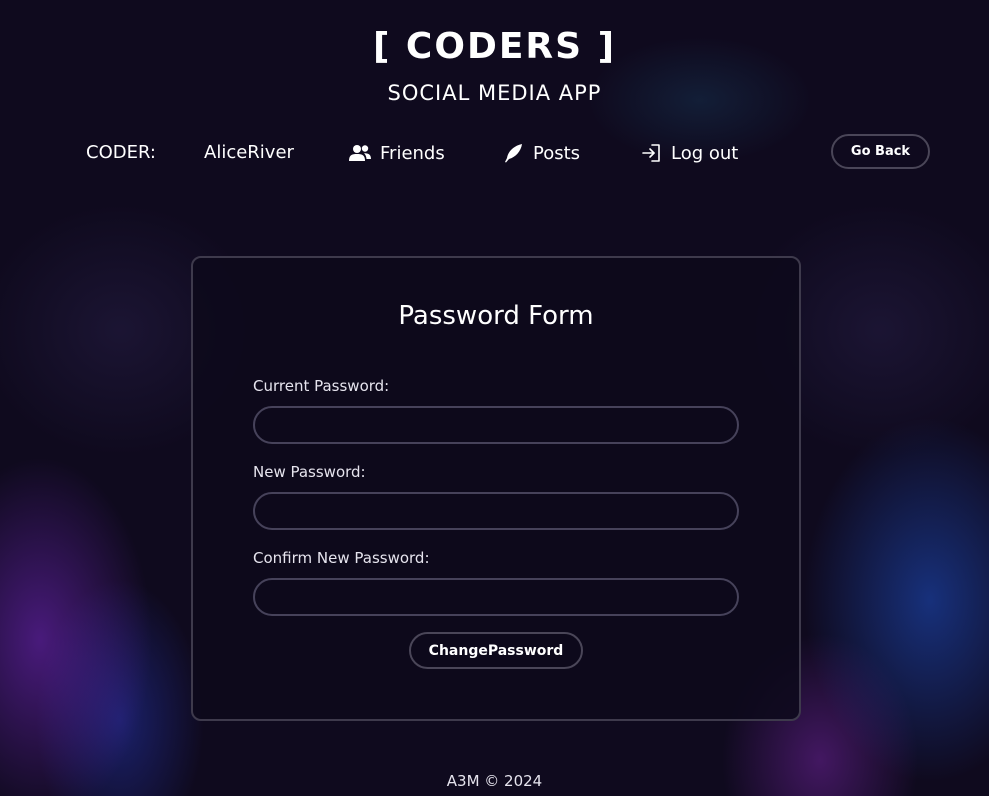 The image size is (989, 796). What do you see at coordinates (496, 425) in the screenshot?
I see `current-password-input` at bounding box center [496, 425].